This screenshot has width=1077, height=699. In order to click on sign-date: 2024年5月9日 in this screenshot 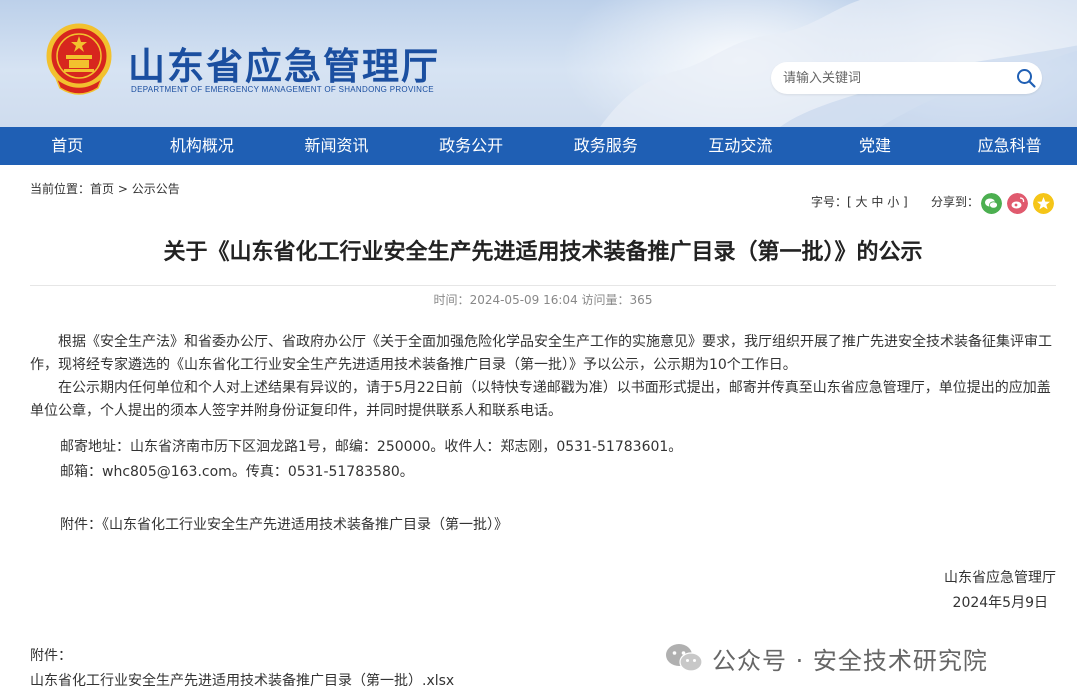, I will do `click(1000, 603)`.